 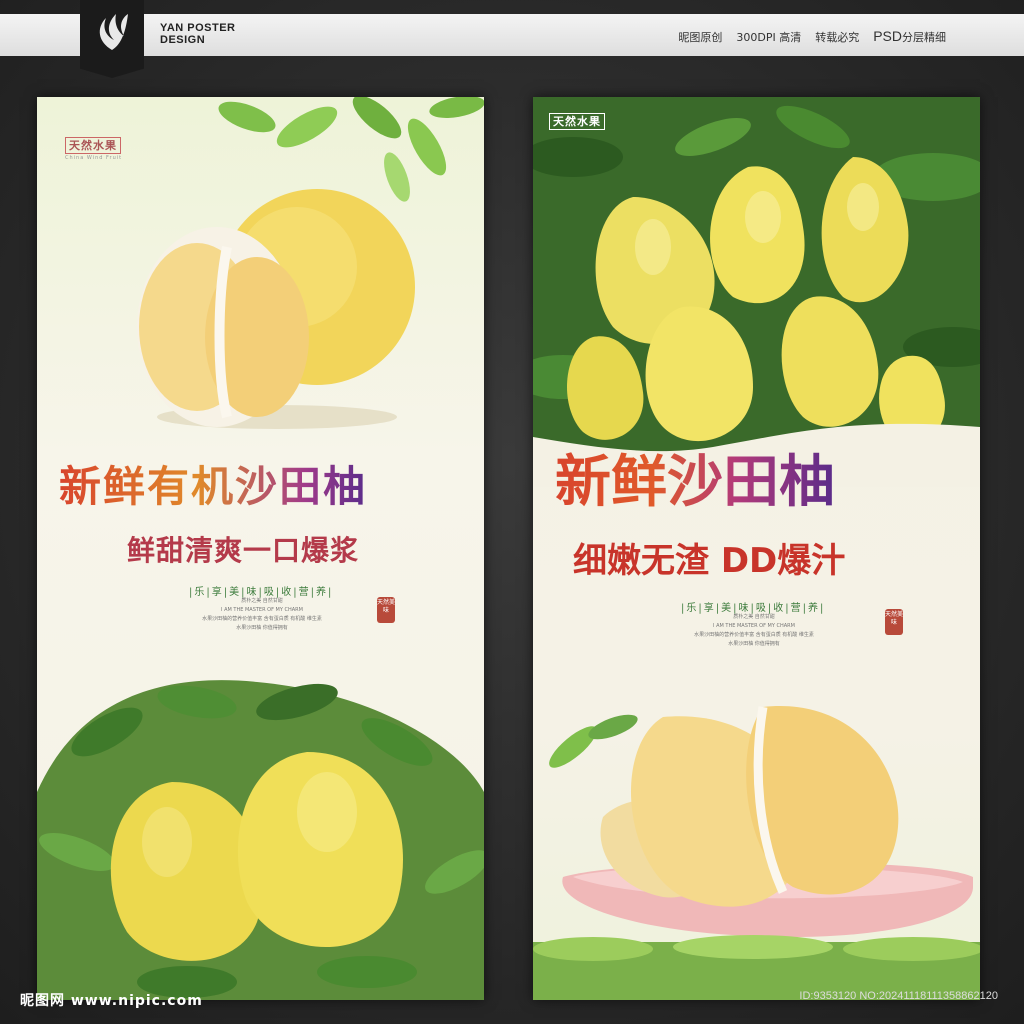 I want to click on peeled-pomelo-icon, so click(x=276, y=309).